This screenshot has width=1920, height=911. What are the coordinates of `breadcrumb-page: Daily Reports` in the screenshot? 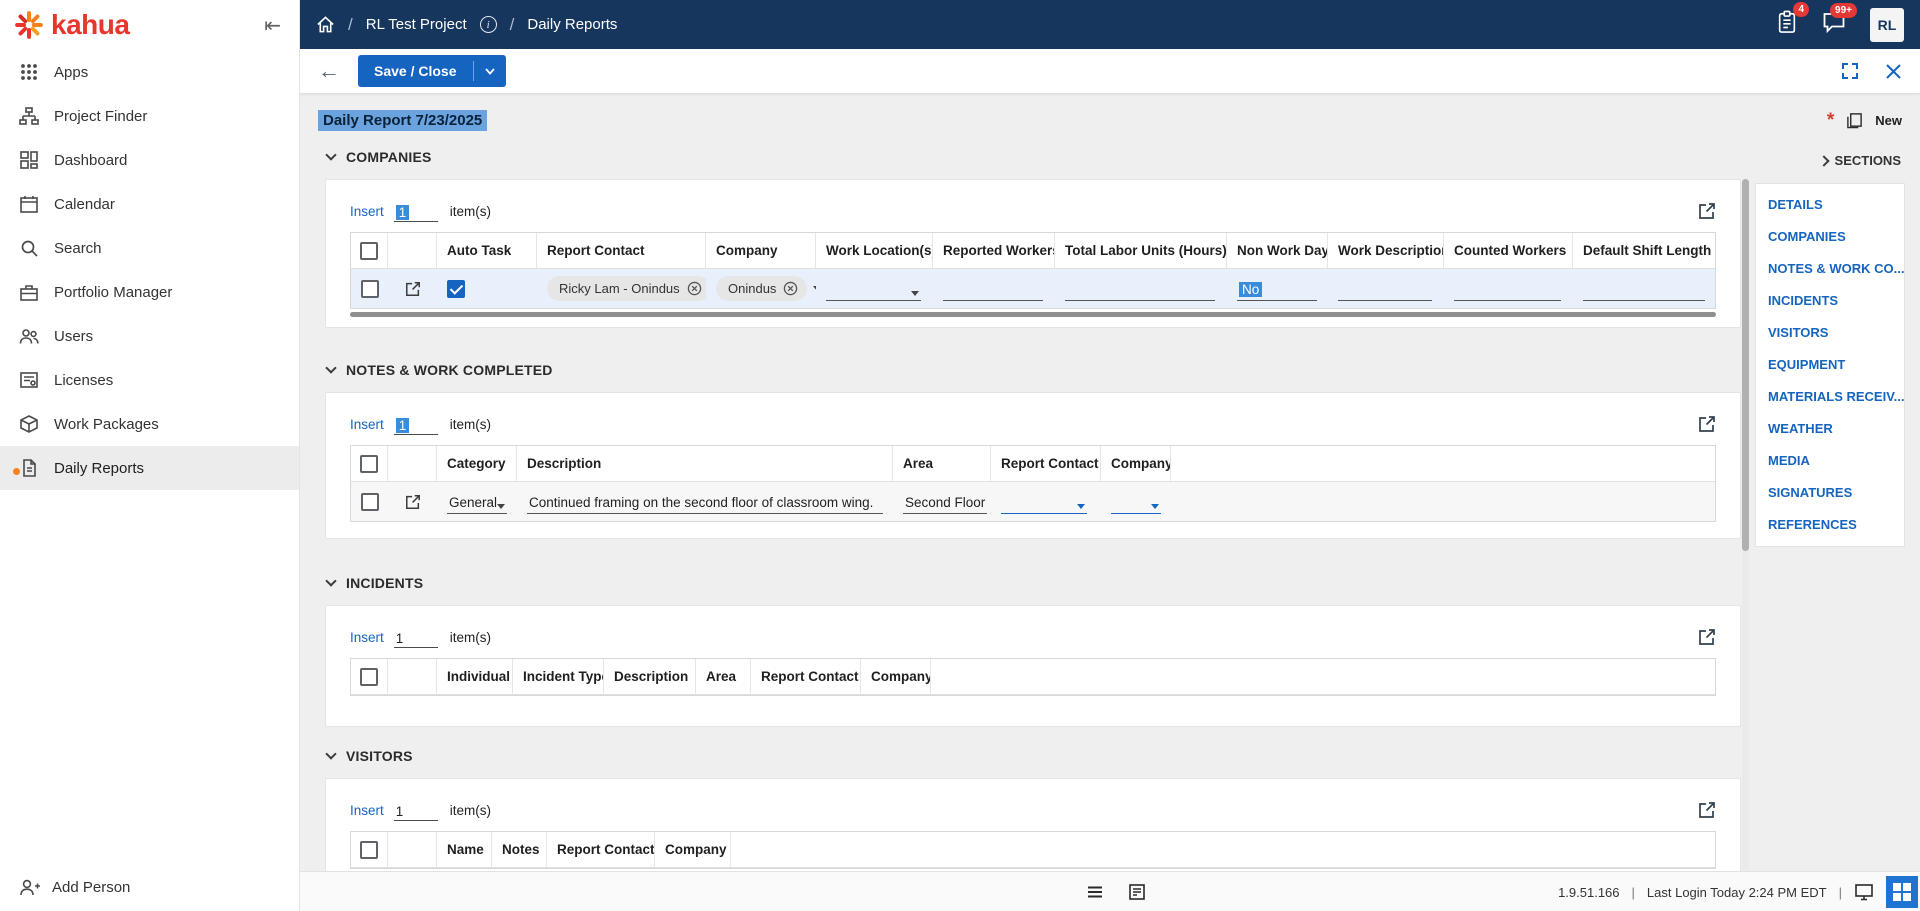 It's located at (572, 24).